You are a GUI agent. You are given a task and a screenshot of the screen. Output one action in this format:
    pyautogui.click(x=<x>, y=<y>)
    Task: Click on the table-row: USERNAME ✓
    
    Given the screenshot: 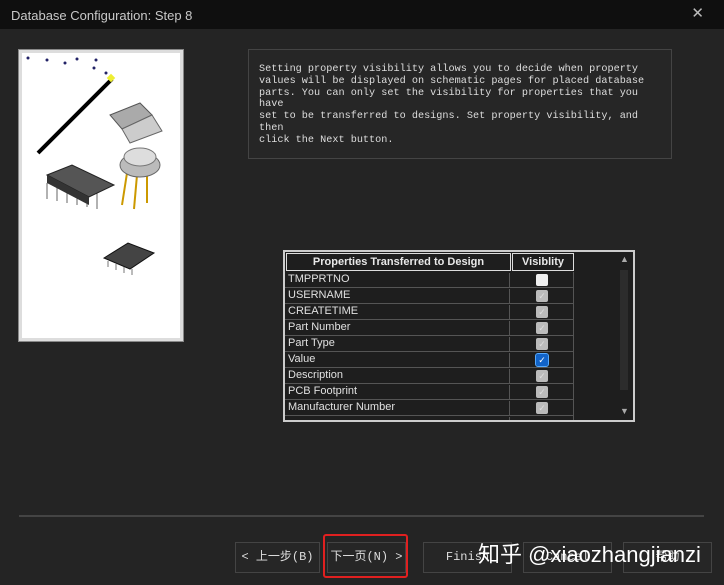 What is the action you would take?
    pyautogui.click(x=429, y=296)
    